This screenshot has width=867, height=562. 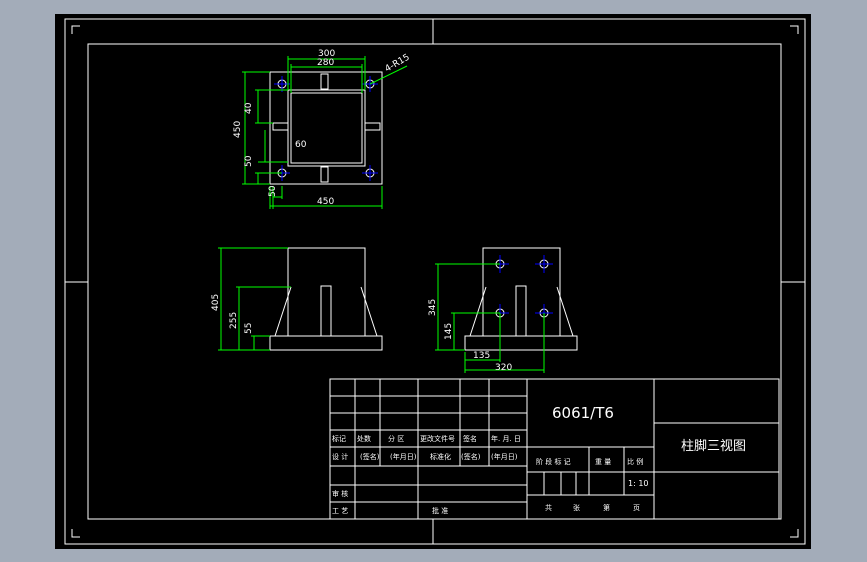 I want to click on front-view-dimensions, so click(x=254, y=299).